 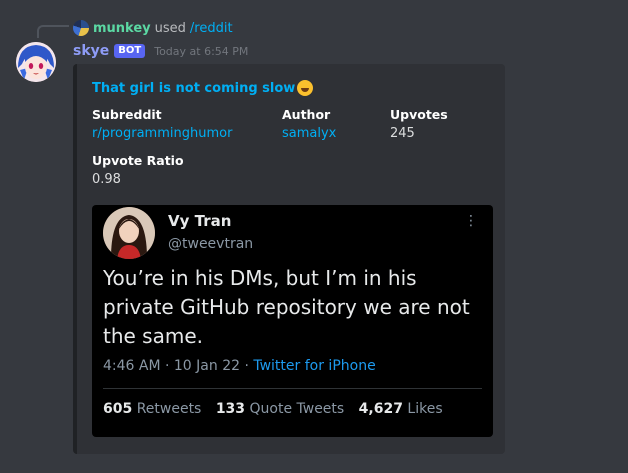 What do you see at coordinates (106, 179) in the screenshot?
I see `field-ratio-value: 0.98` at bounding box center [106, 179].